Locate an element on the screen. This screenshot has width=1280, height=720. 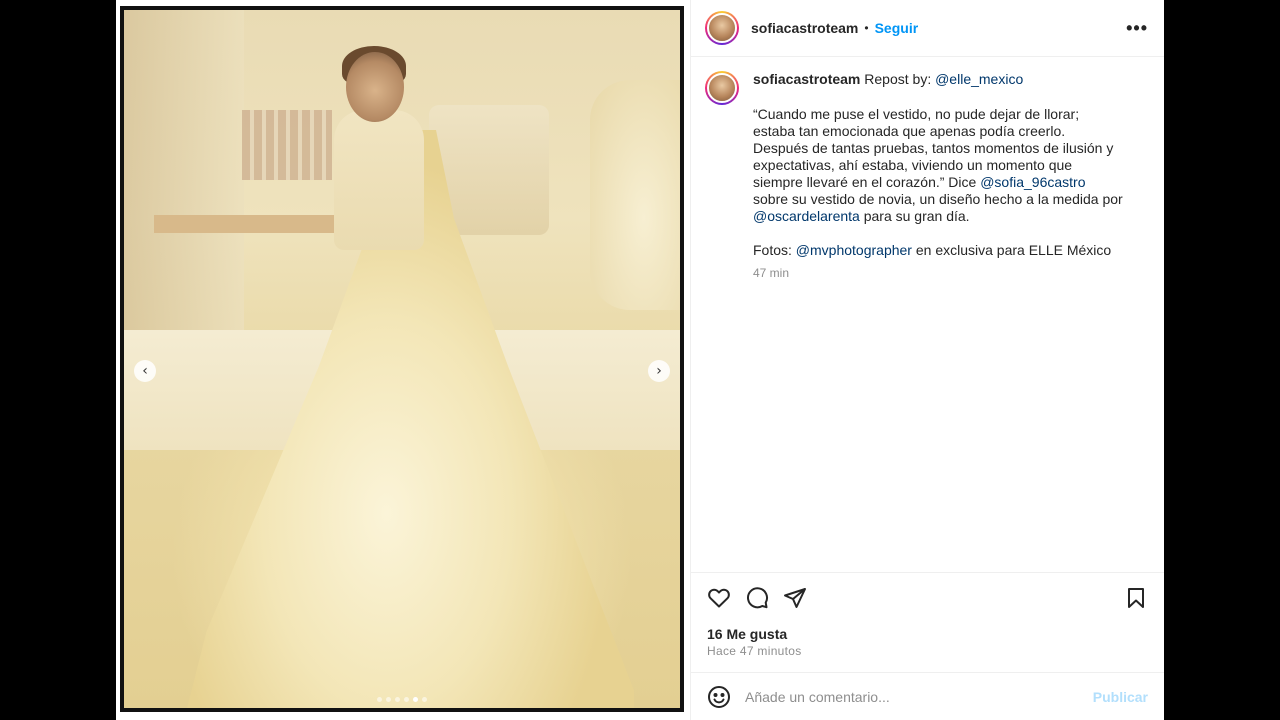
photo-shelf is located at coordinates (287, 145).